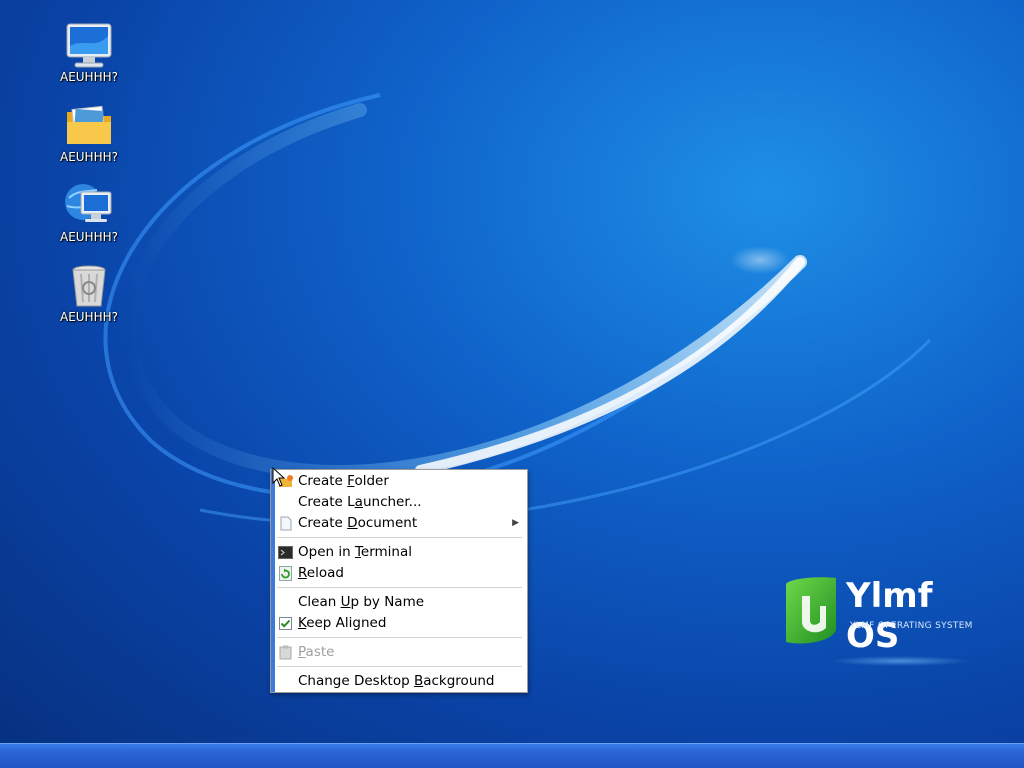  Describe the element at coordinates (285, 623) in the screenshot. I see `checkbox-checked-icon` at that location.